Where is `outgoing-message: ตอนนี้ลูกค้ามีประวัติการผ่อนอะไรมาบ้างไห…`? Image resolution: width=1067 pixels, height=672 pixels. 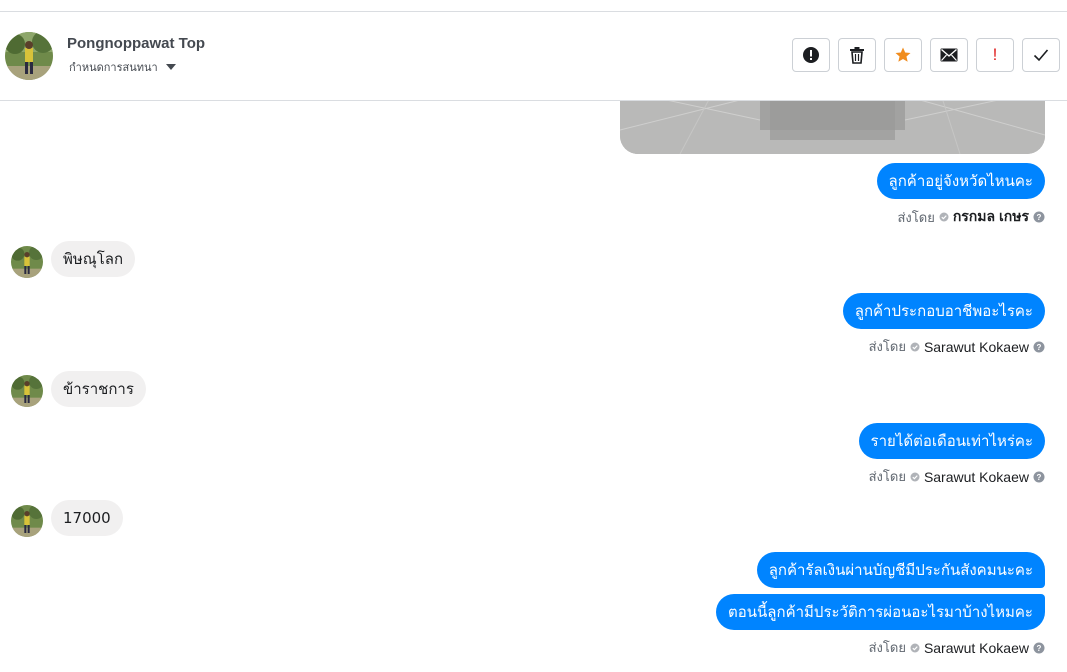 outgoing-message: ตอนนี้ลูกค้ามีประวัติการผ่อนอะไรมาบ้างไห… is located at coordinates (880, 612).